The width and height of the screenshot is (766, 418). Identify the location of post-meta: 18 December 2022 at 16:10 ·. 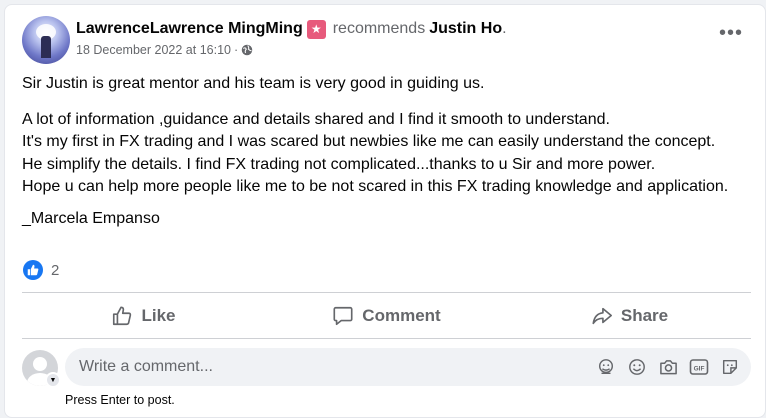
(164, 50).